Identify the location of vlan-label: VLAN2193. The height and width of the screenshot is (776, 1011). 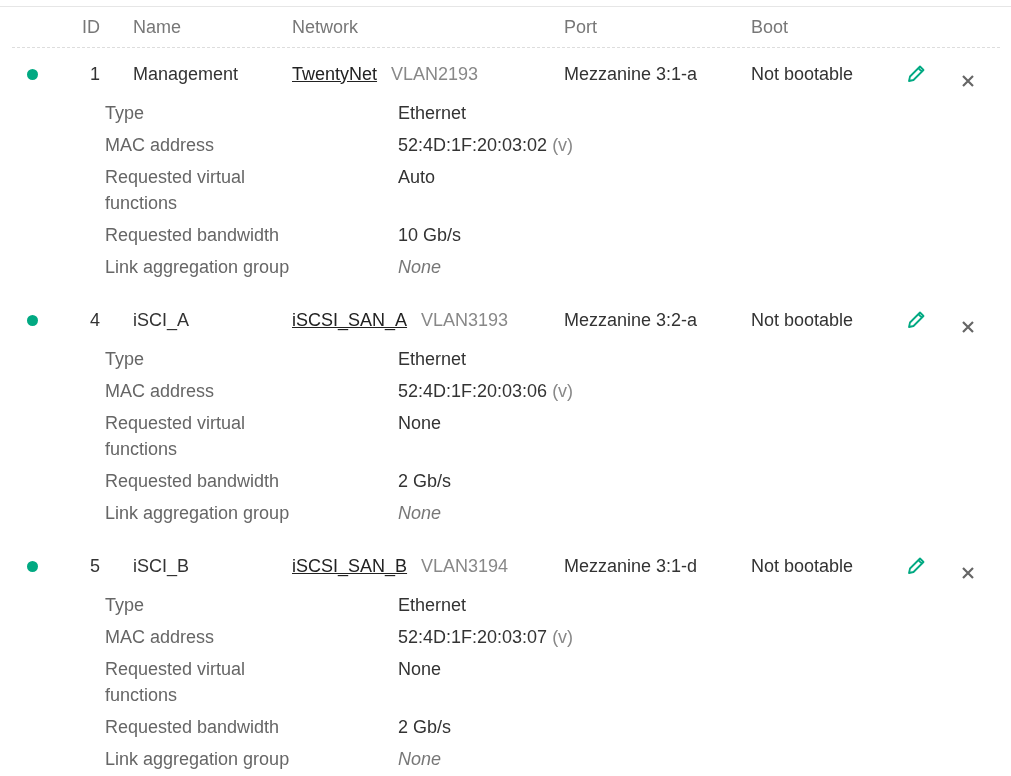
(435, 74).